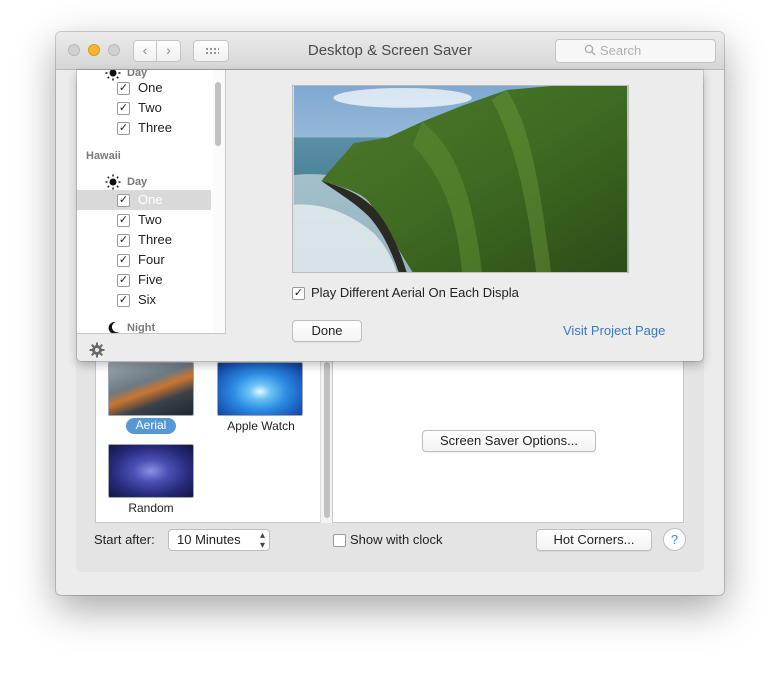 This screenshot has height=674, width=780. What do you see at coordinates (144, 88) in the screenshot?
I see `video-row: ✓ One` at bounding box center [144, 88].